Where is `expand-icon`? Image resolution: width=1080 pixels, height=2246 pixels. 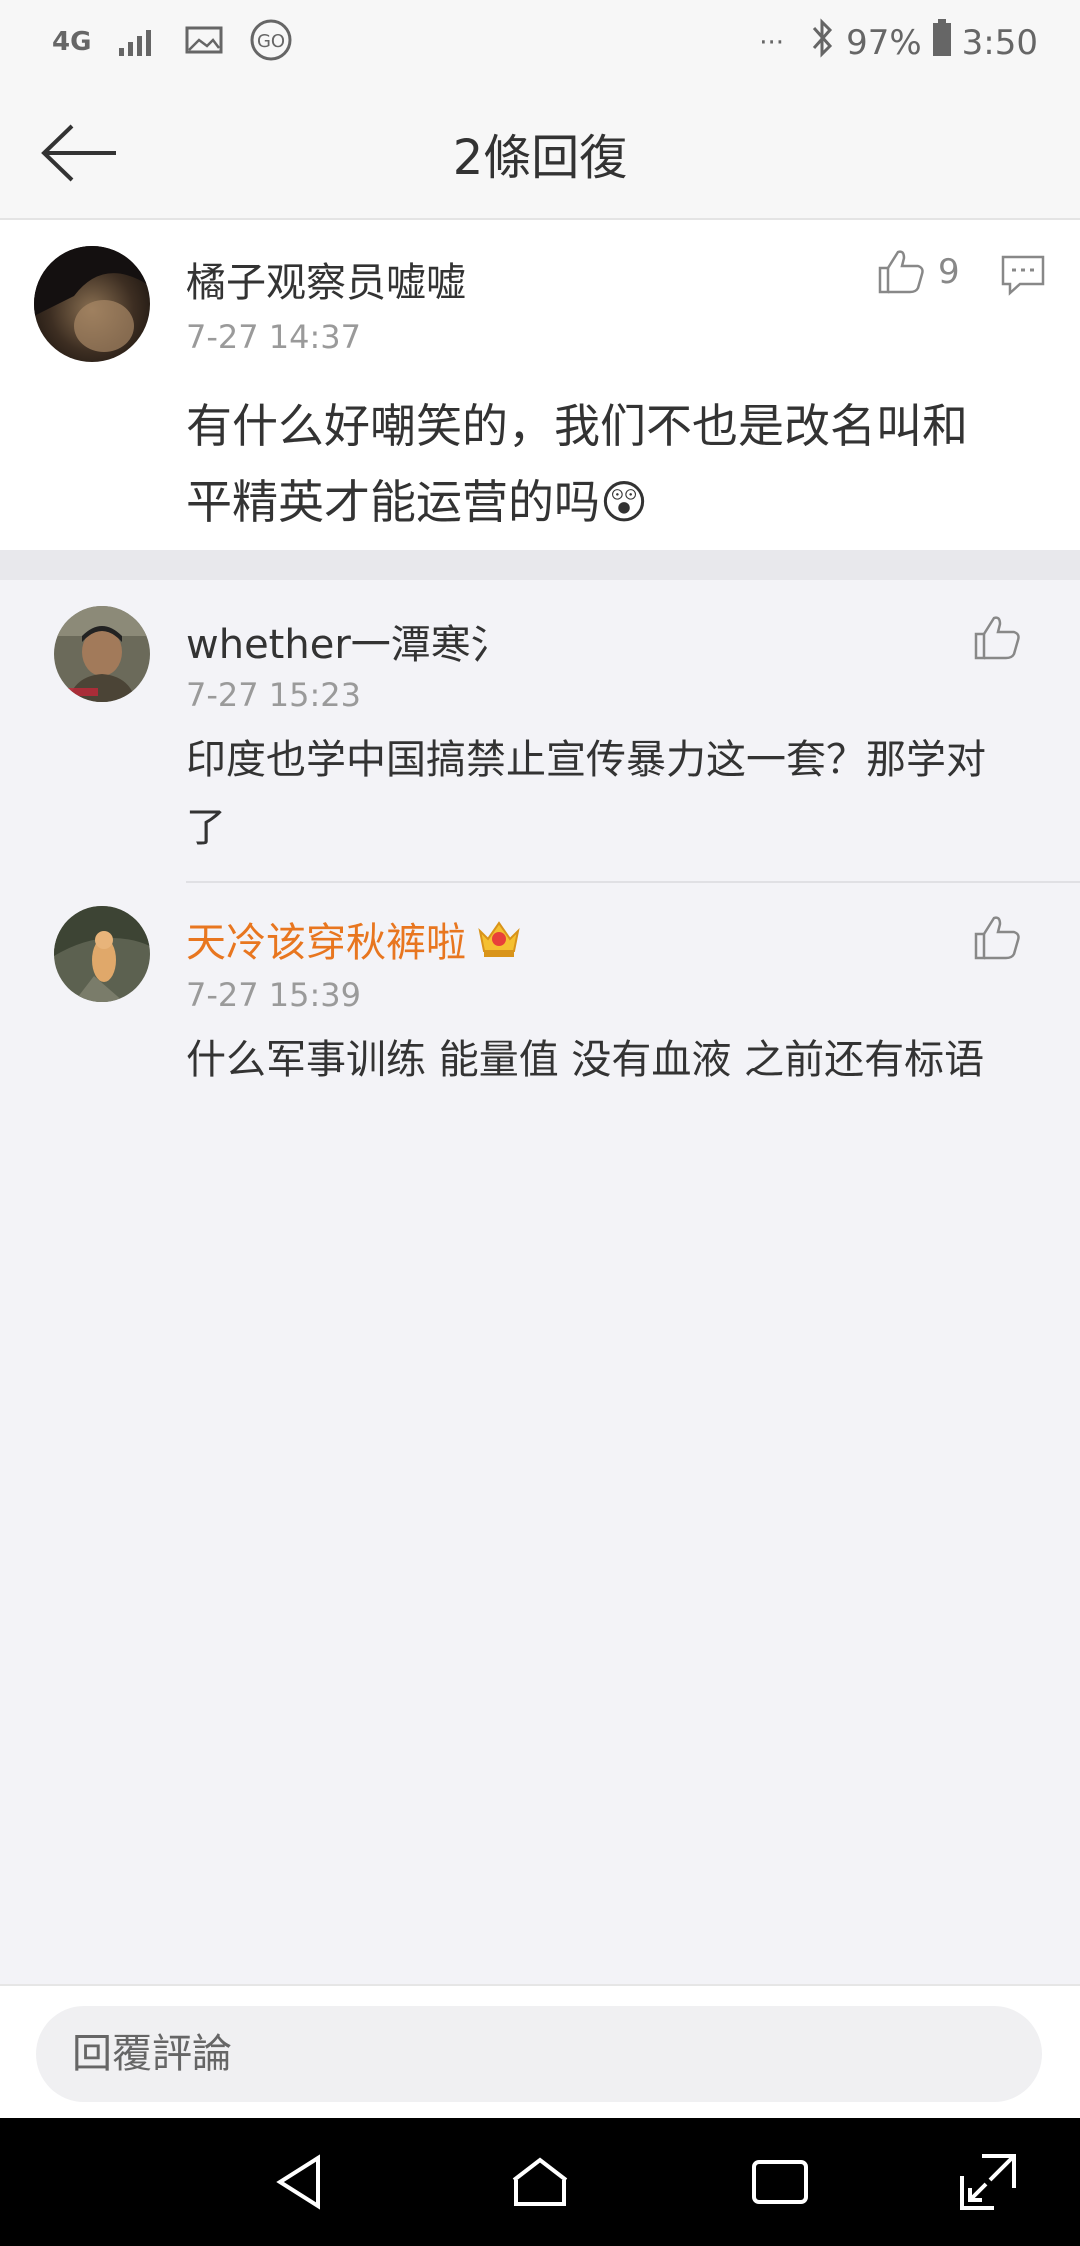 expand-icon is located at coordinates (988, 2182).